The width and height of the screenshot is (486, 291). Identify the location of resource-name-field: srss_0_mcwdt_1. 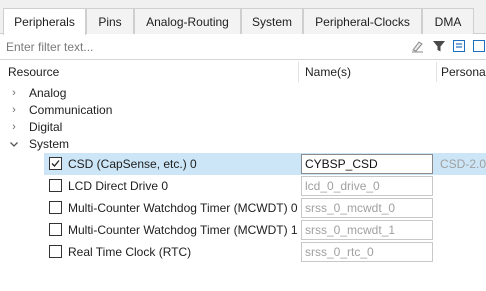
(367, 230).